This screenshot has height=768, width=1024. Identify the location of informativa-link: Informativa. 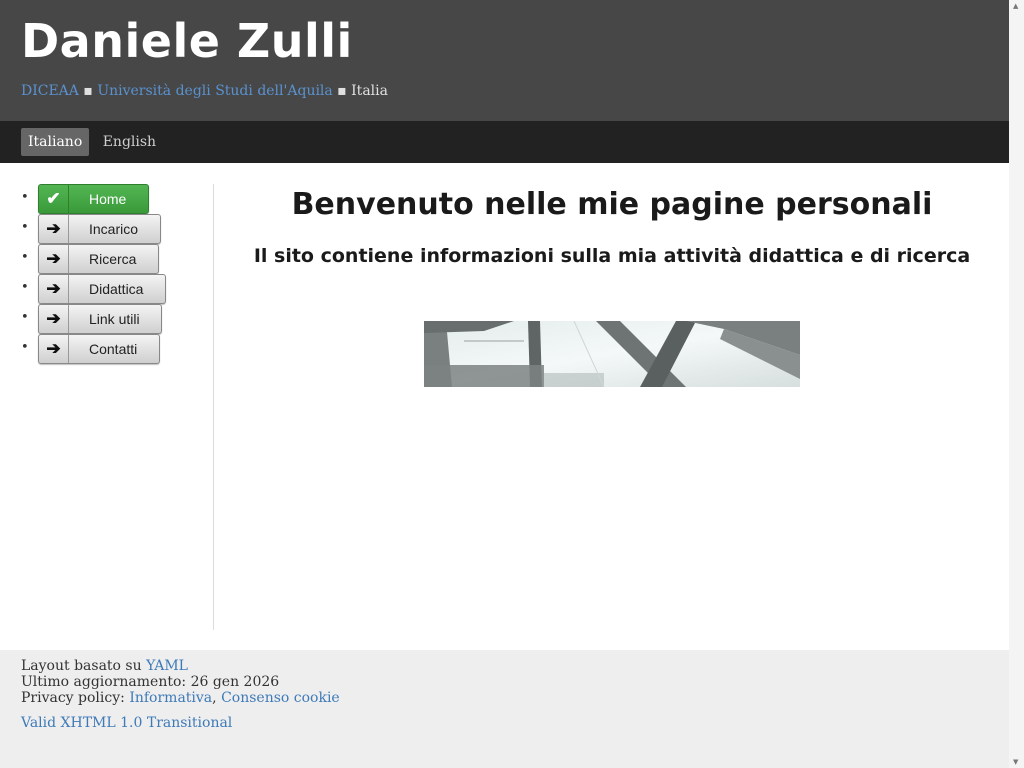
(170, 698).